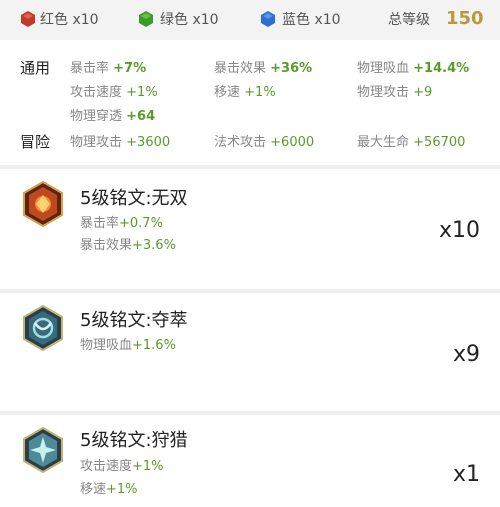 This screenshot has width=500, height=507. Describe the element at coordinates (409, 20) in the screenshot. I see `total-level-label: 总等级` at that location.